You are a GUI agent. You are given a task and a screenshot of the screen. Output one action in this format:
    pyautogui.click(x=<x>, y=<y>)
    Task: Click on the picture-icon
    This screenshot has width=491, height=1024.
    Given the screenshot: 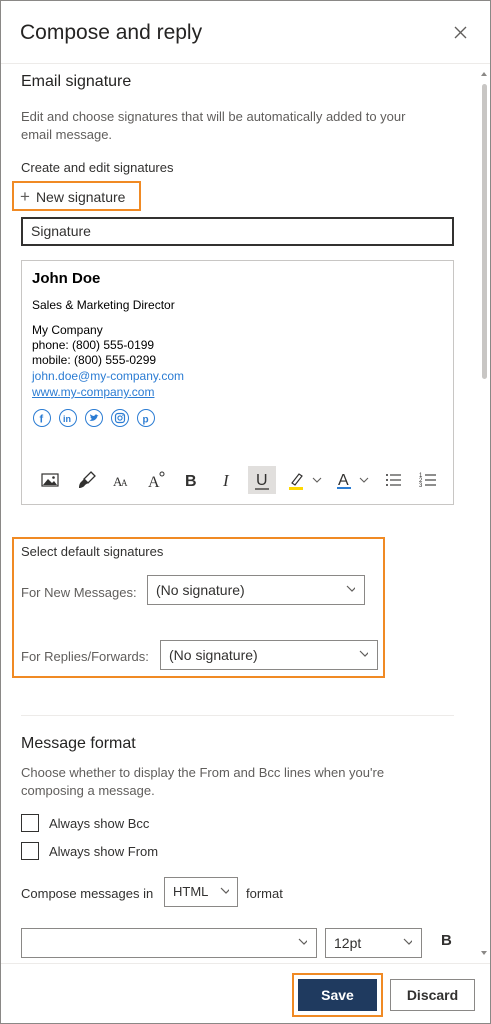 What is the action you would take?
    pyautogui.click(x=50, y=480)
    